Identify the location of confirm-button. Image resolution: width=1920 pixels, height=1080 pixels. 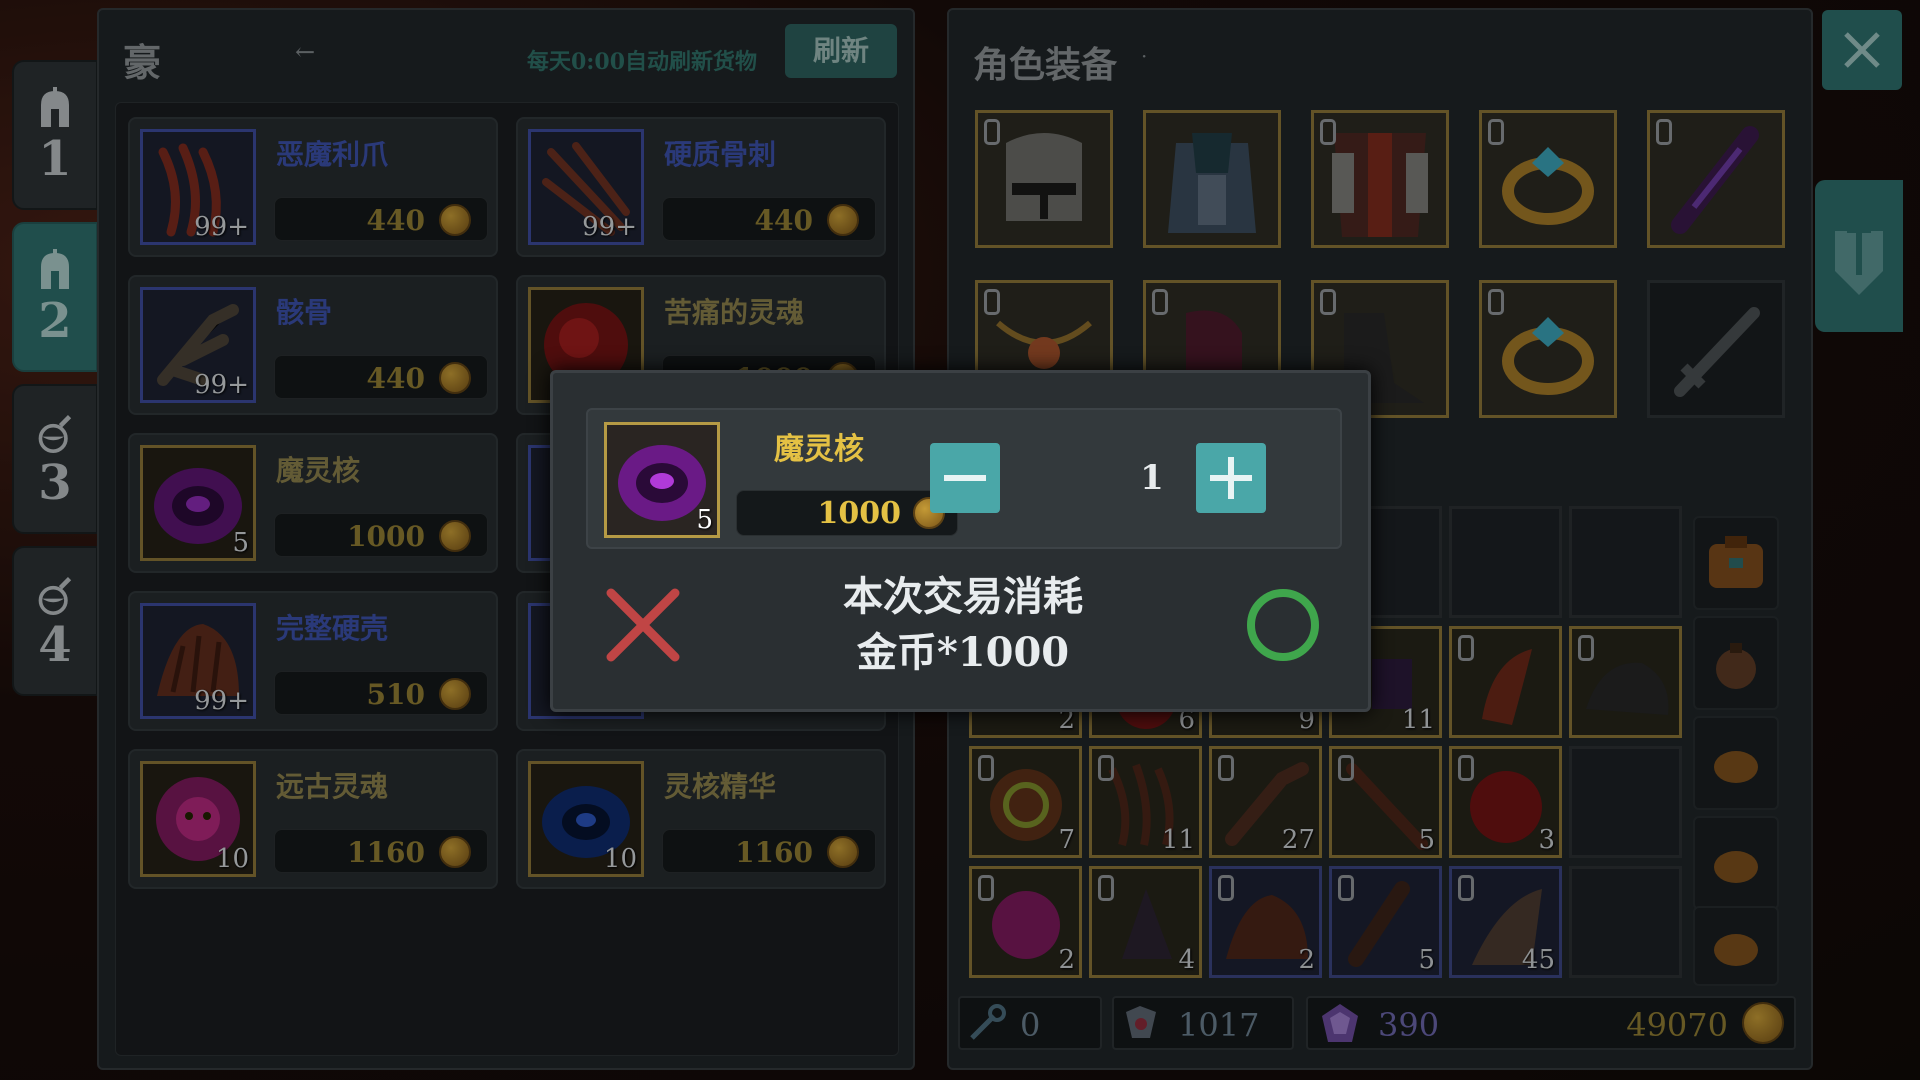
(1283, 625).